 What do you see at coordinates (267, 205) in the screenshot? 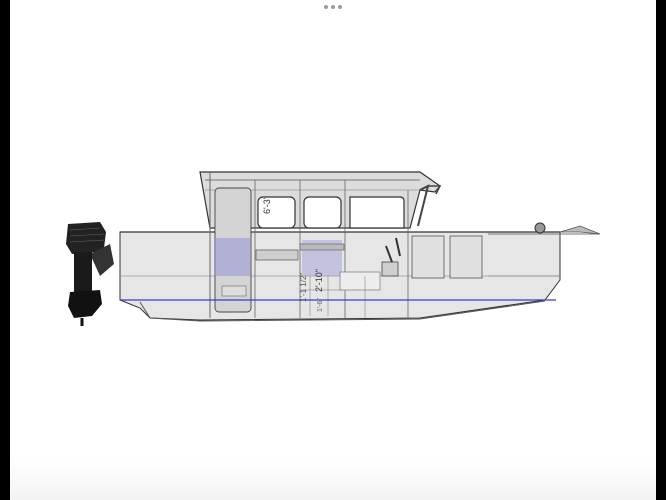
I see `headroom-dimension: 6'-3"` at bounding box center [267, 205].